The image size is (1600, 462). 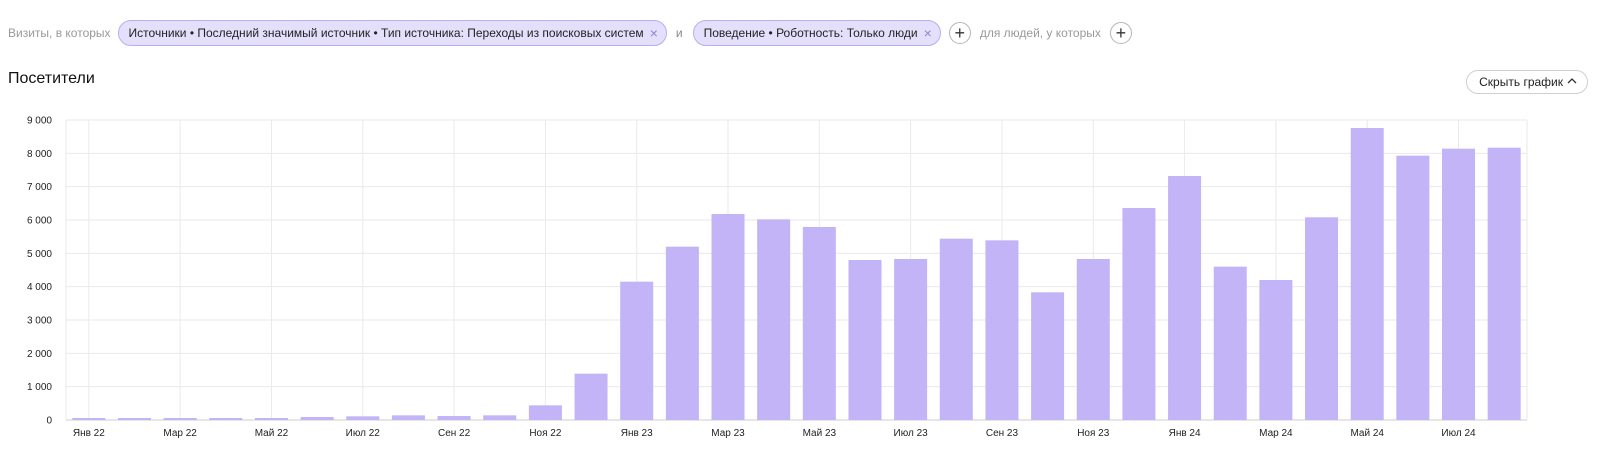 What do you see at coordinates (1572, 82) in the screenshot?
I see `chevron-up-icon` at bounding box center [1572, 82].